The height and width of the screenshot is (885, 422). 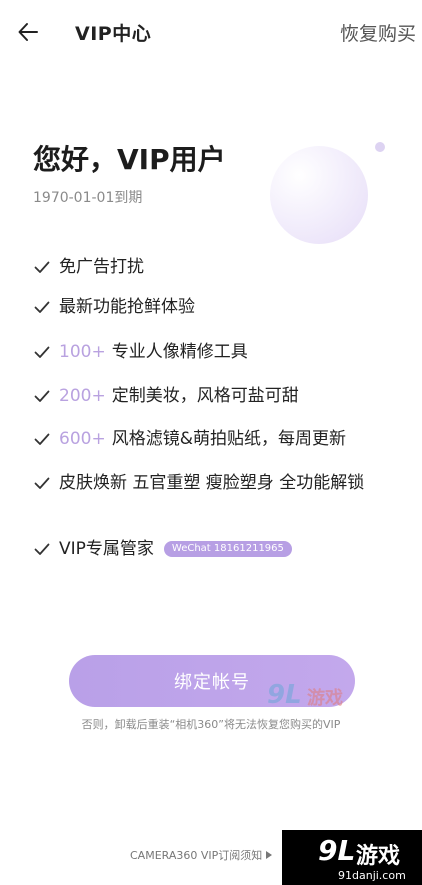 I want to click on top-bar: VIP中心 恢复购买, so click(x=211, y=32).